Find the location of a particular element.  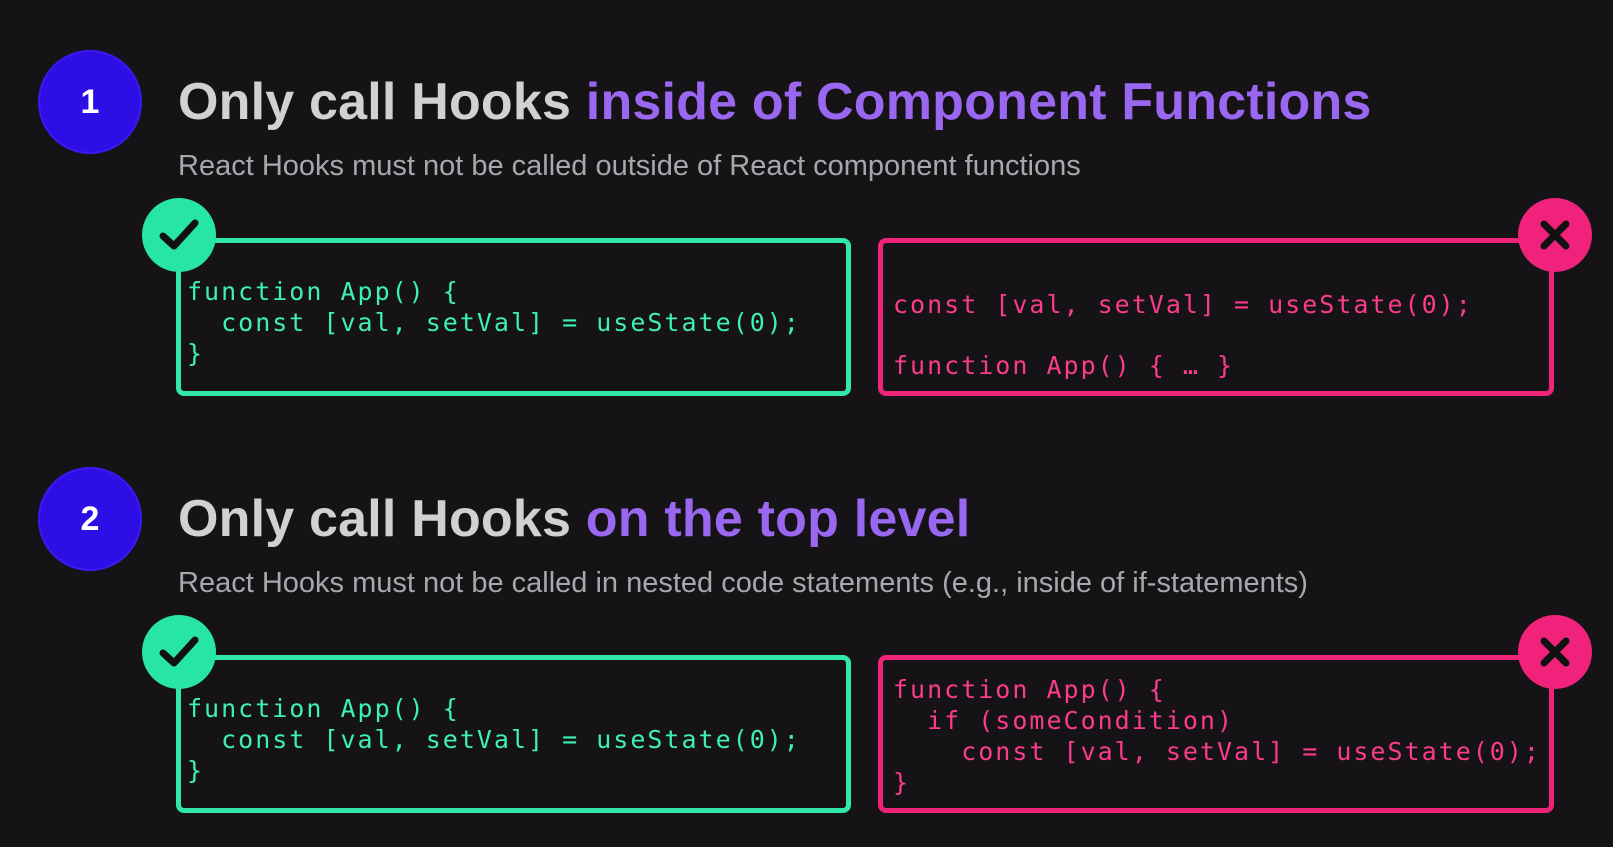

rule-number-badge: 1 is located at coordinates (90, 102).